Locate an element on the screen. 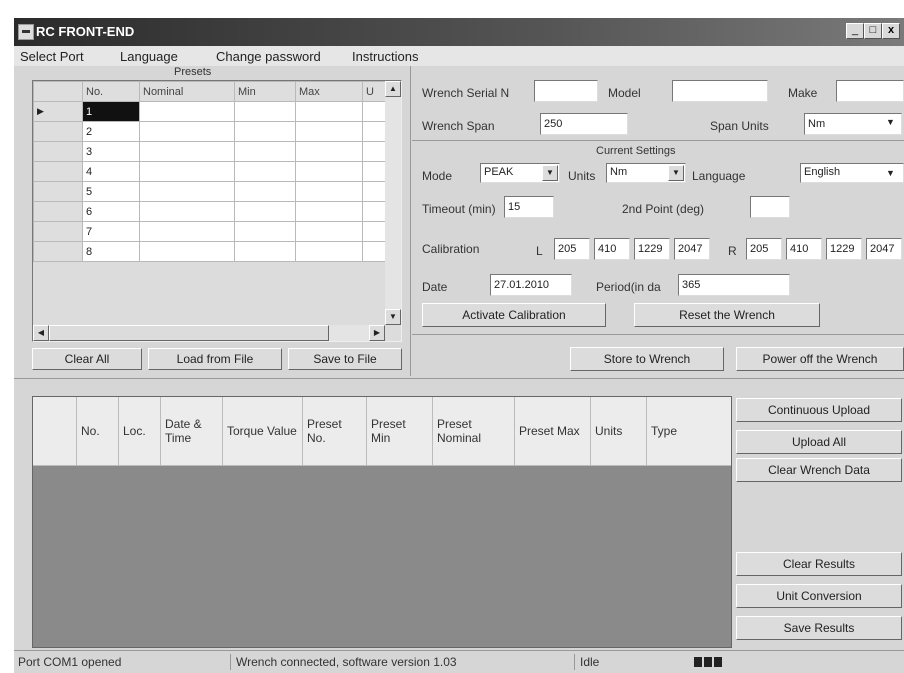  cell-no: 3 is located at coordinates (111, 151).